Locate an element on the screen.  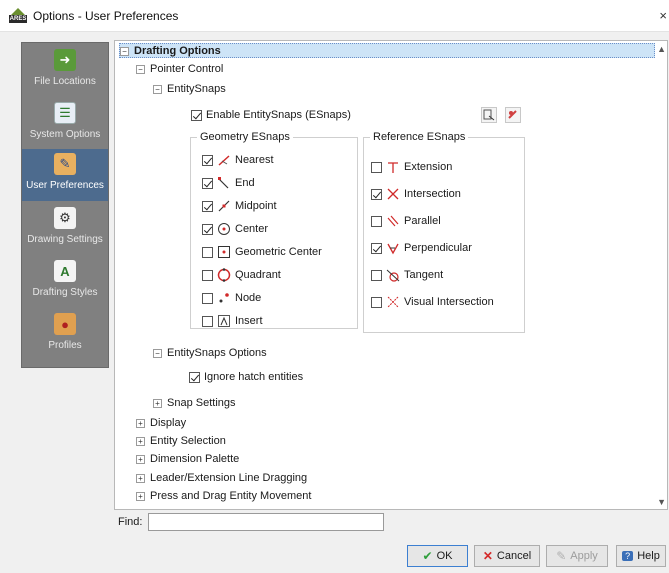
app-logo-icon: ARES is located at coordinates (18, 15).